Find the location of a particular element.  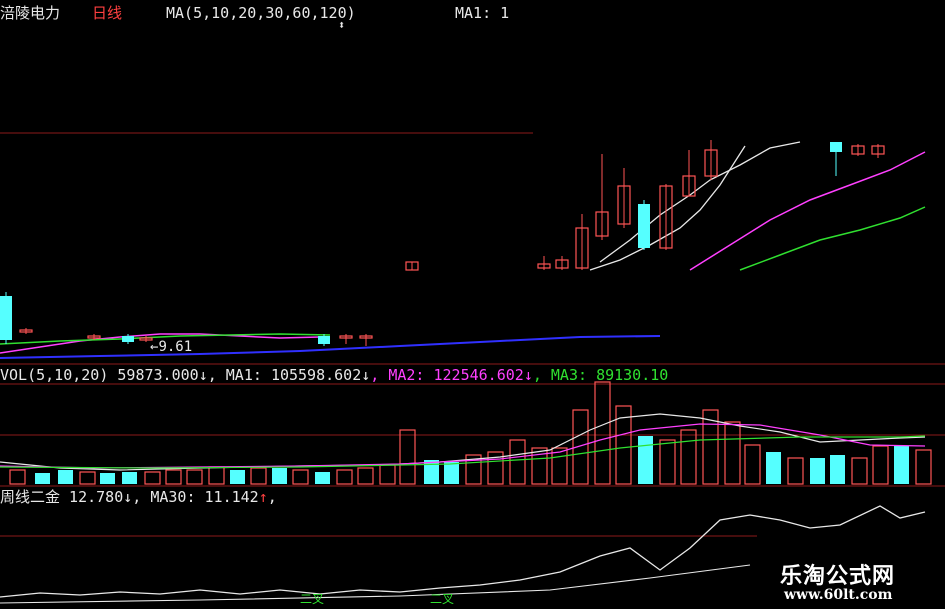

volume-arrow: ↓ is located at coordinates (203, 375).